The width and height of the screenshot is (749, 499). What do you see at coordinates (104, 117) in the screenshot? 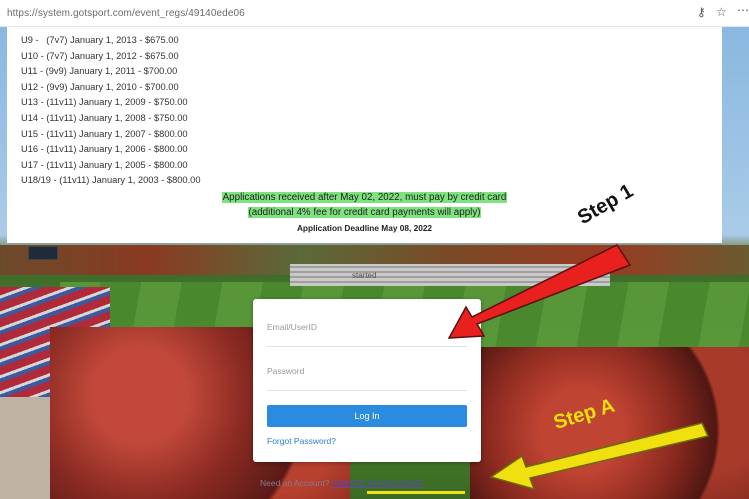
I see `fee-item: U14 - (11v11) January 1, 2008 - $750.00` at bounding box center [104, 117].